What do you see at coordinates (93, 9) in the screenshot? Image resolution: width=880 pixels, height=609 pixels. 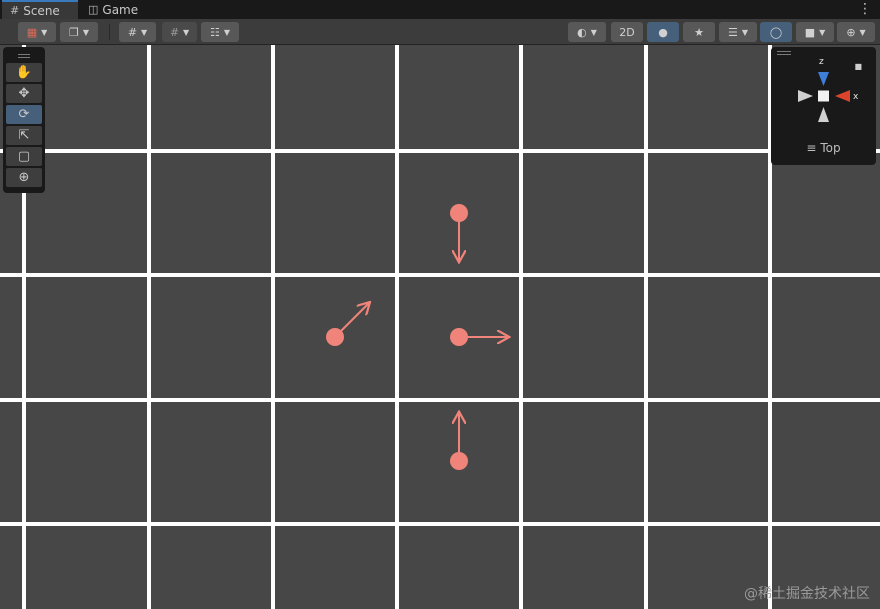 I see `gamepad-icon: ◫` at bounding box center [93, 9].